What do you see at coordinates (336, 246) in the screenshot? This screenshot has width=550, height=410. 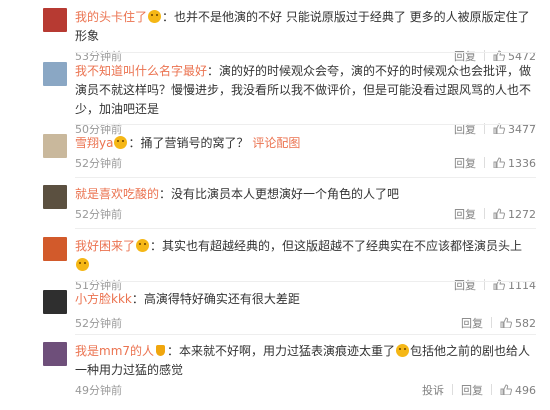 I see `comment-text: ：其实也有超越经典的，但这版超越不了经典实在不应该都怪演员头上` at bounding box center [336, 246].